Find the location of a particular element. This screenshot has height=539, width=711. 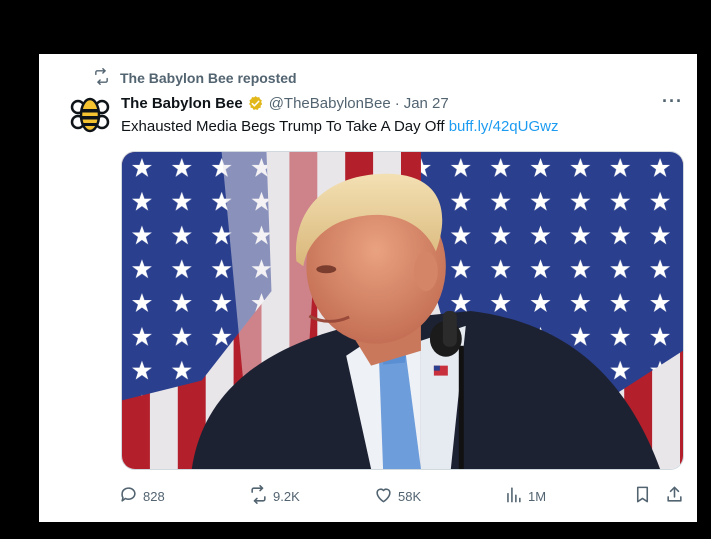

share-icon is located at coordinates (674, 496).